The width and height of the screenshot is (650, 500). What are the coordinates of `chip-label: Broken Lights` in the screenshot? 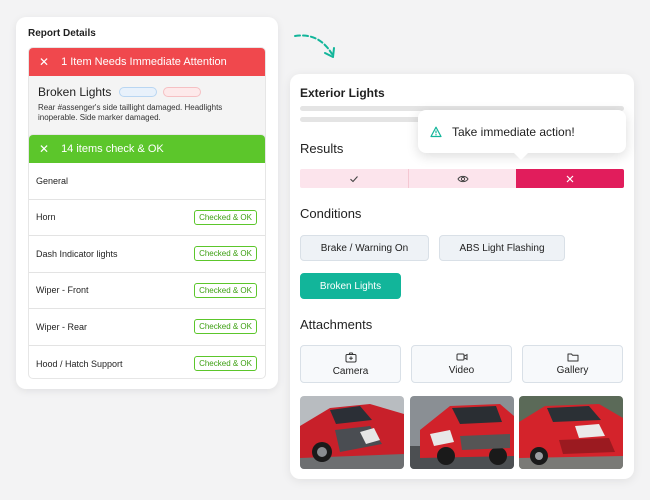 It's located at (350, 286).